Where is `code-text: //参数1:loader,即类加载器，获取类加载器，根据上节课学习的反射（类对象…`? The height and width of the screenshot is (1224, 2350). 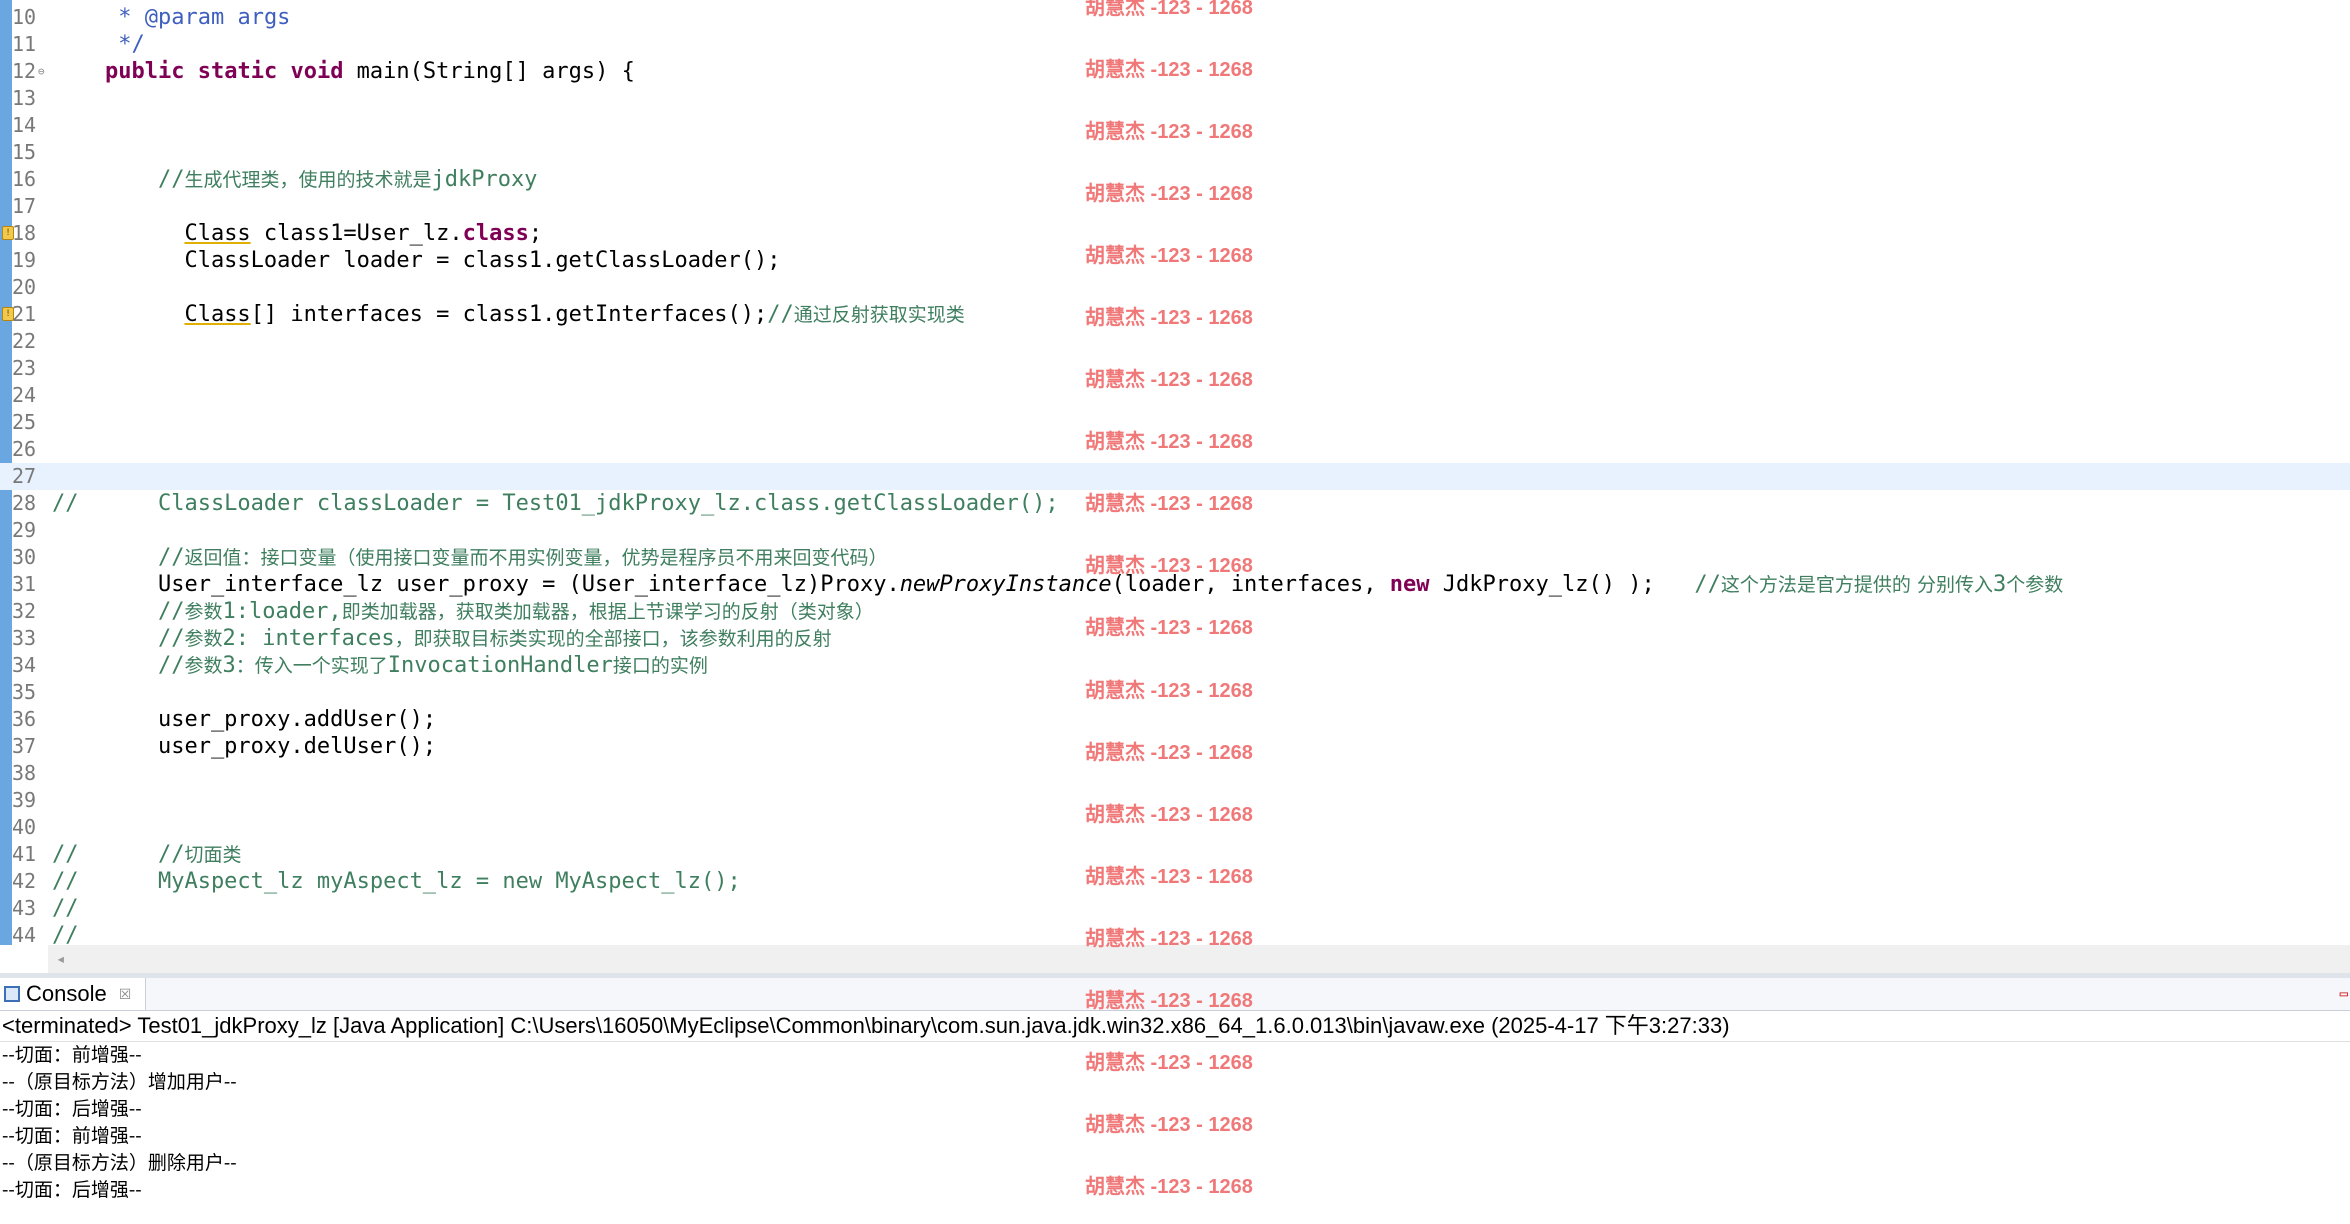
code-text: //参数1:loader,即类加载器，获取类加载器，根据上节课学习的反射（类对象… is located at coordinates (463, 612).